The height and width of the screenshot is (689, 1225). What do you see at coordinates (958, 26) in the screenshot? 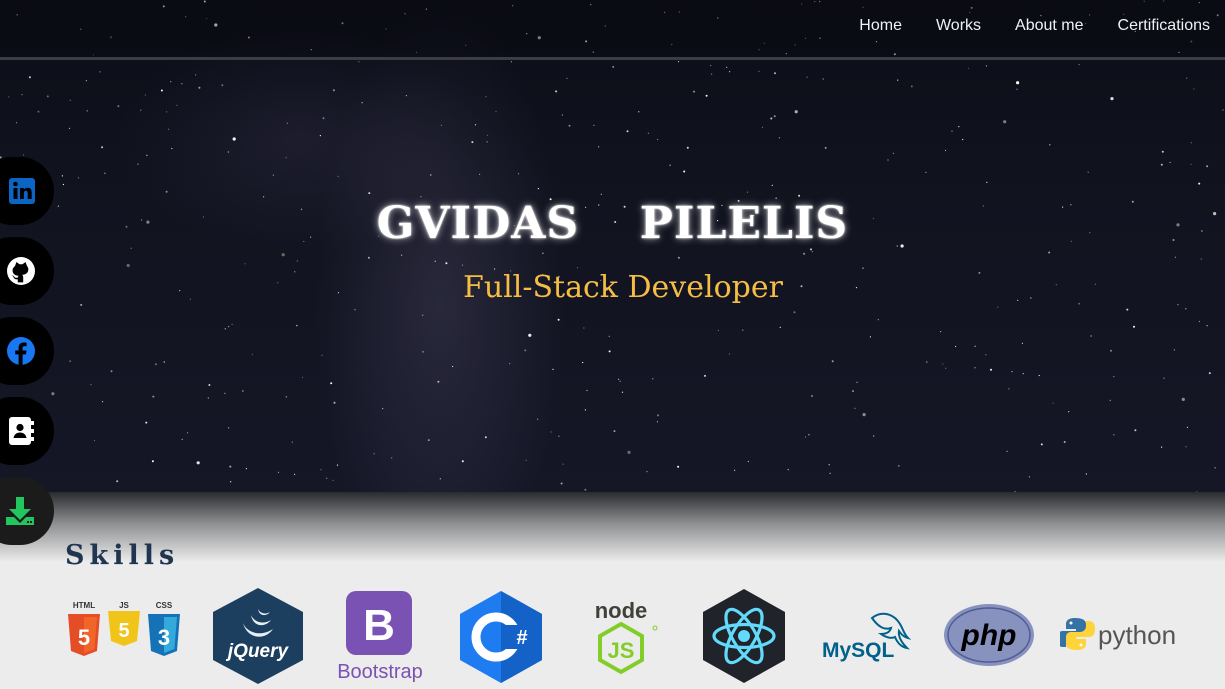
I see `nav-works: Works` at bounding box center [958, 26].